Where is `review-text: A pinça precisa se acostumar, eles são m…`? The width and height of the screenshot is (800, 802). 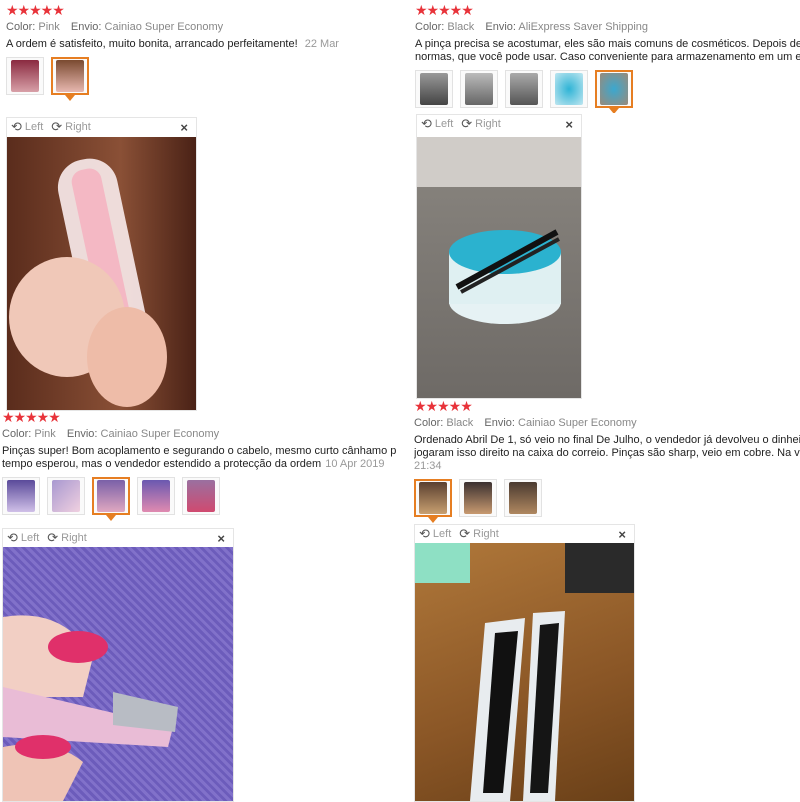
review-text: A pinça precisa se acostumar, eles são m… is located at coordinates (607, 51).